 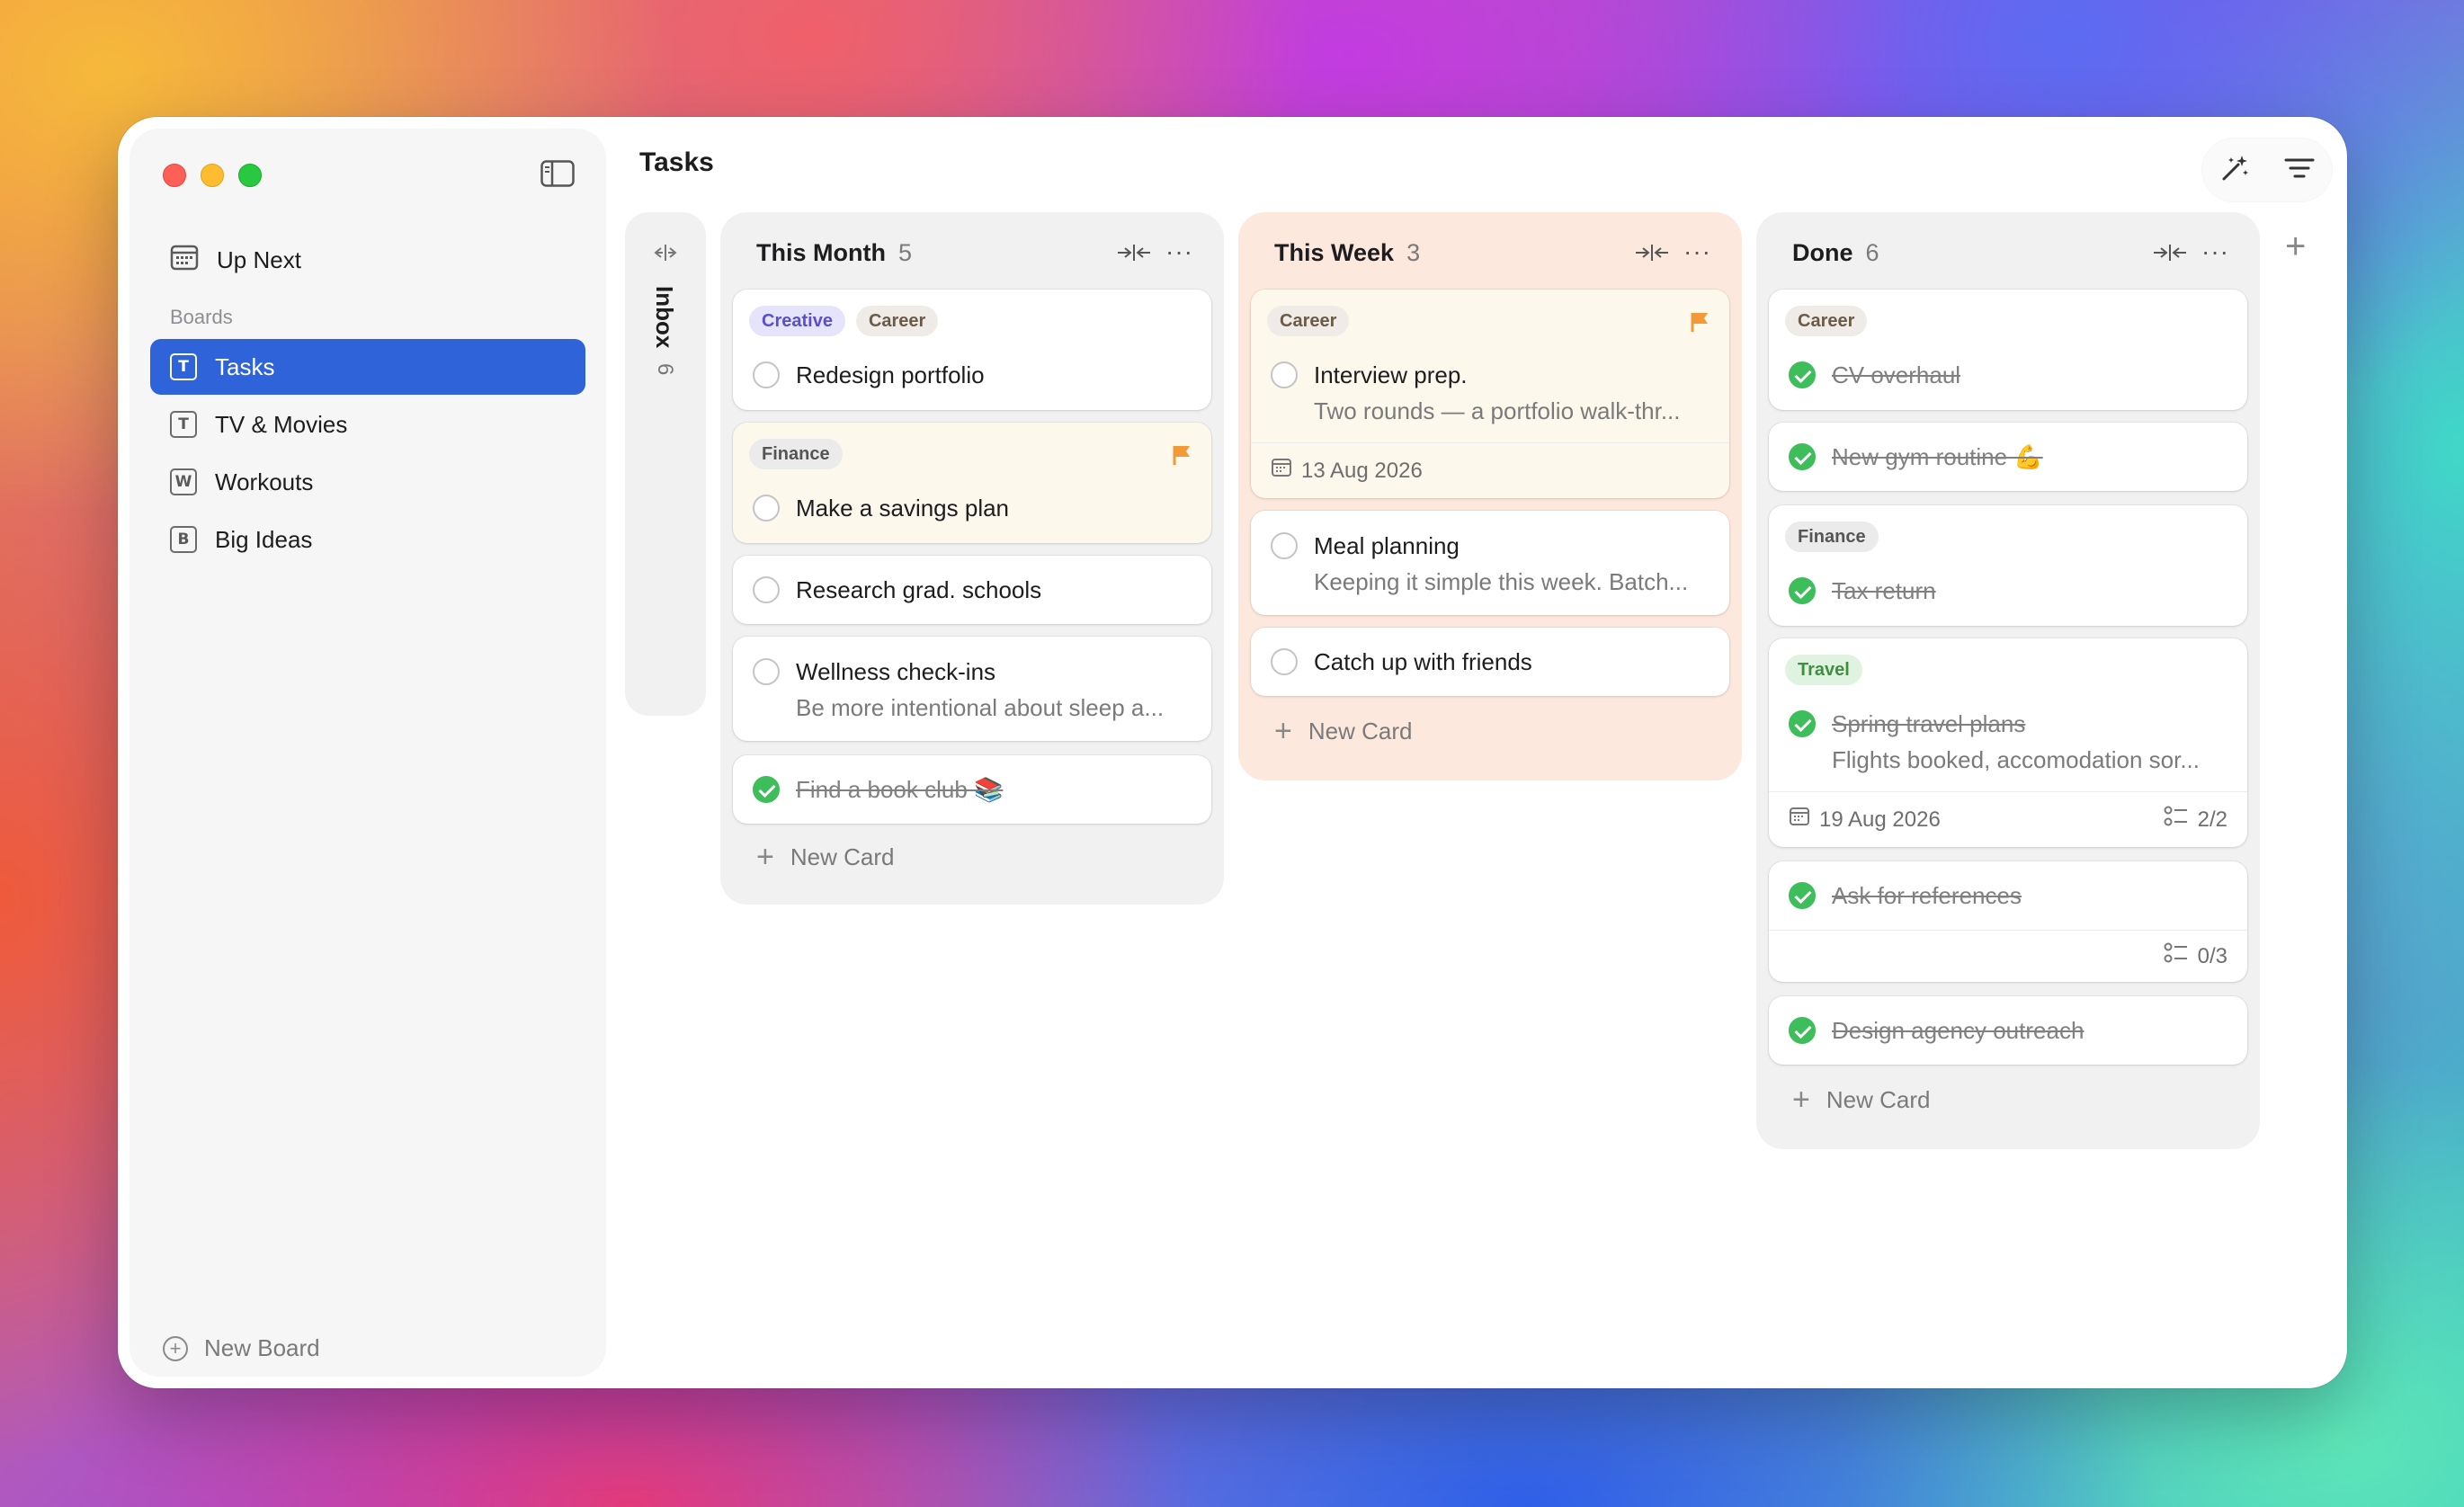 I want to click on magic-wand-icon, so click(x=2235, y=170).